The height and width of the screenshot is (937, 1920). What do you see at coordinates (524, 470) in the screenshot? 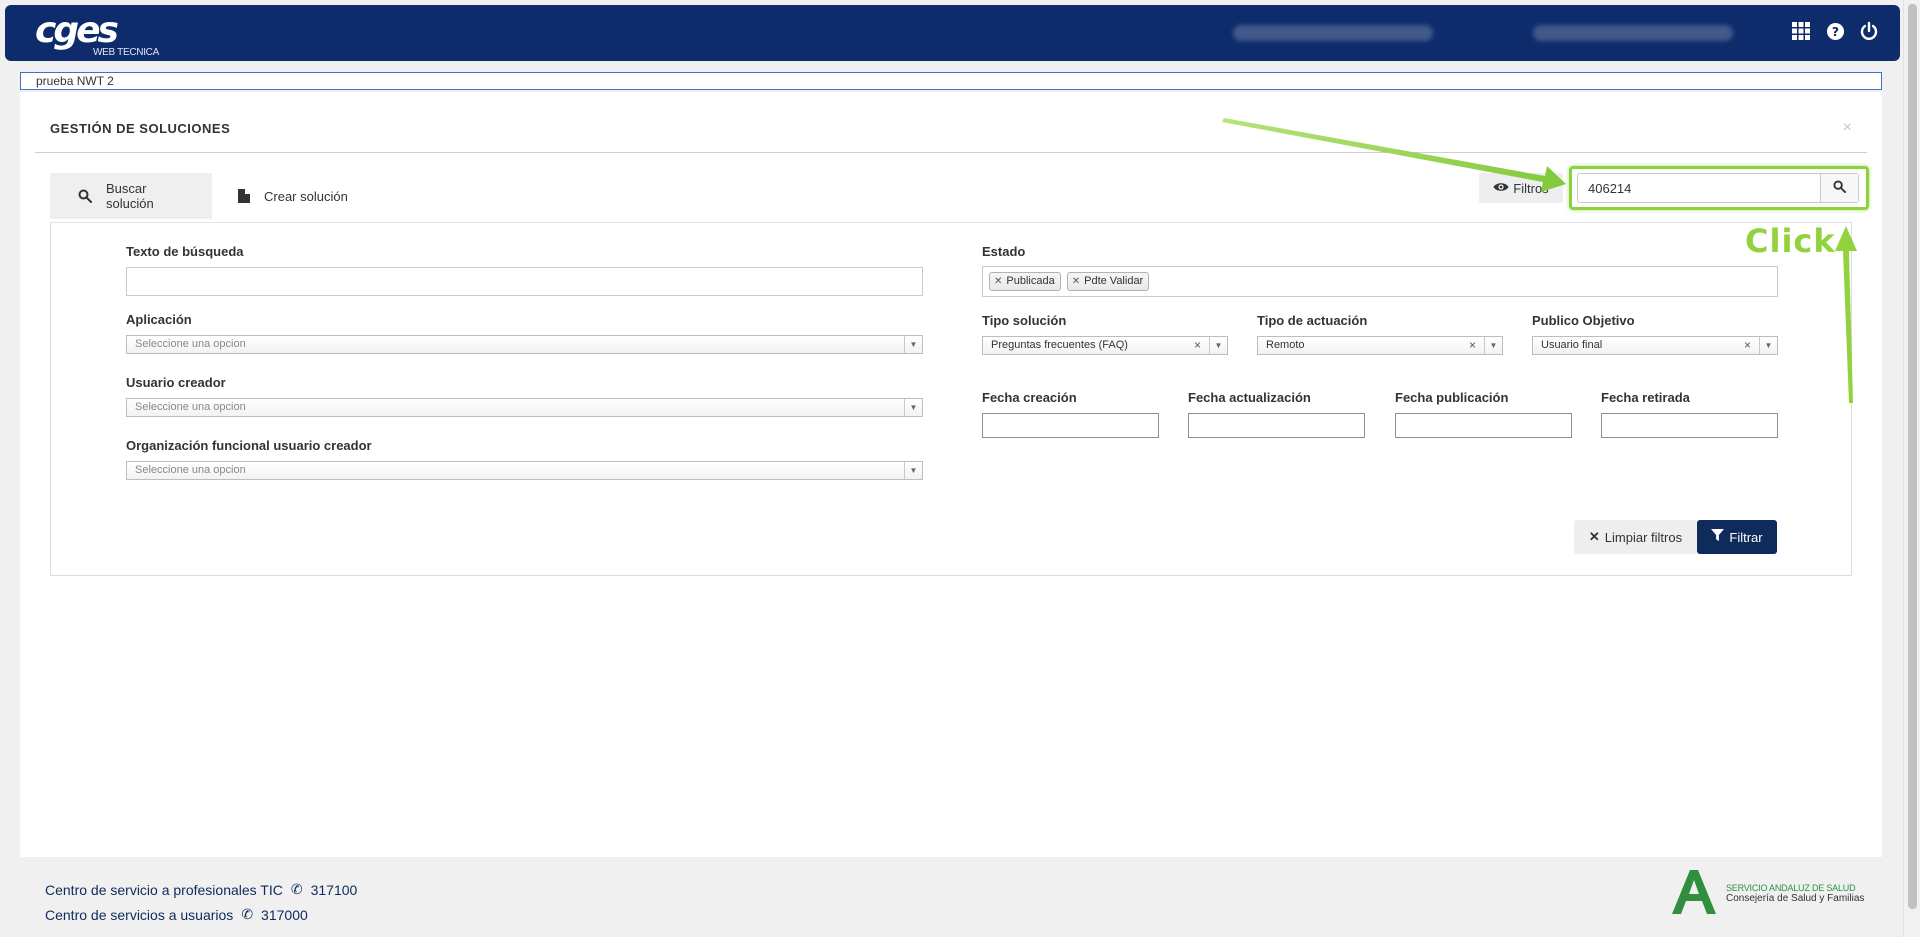
I see `organizacion-select: Seleccione una opcion ▼` at bounding box center [524, 470].